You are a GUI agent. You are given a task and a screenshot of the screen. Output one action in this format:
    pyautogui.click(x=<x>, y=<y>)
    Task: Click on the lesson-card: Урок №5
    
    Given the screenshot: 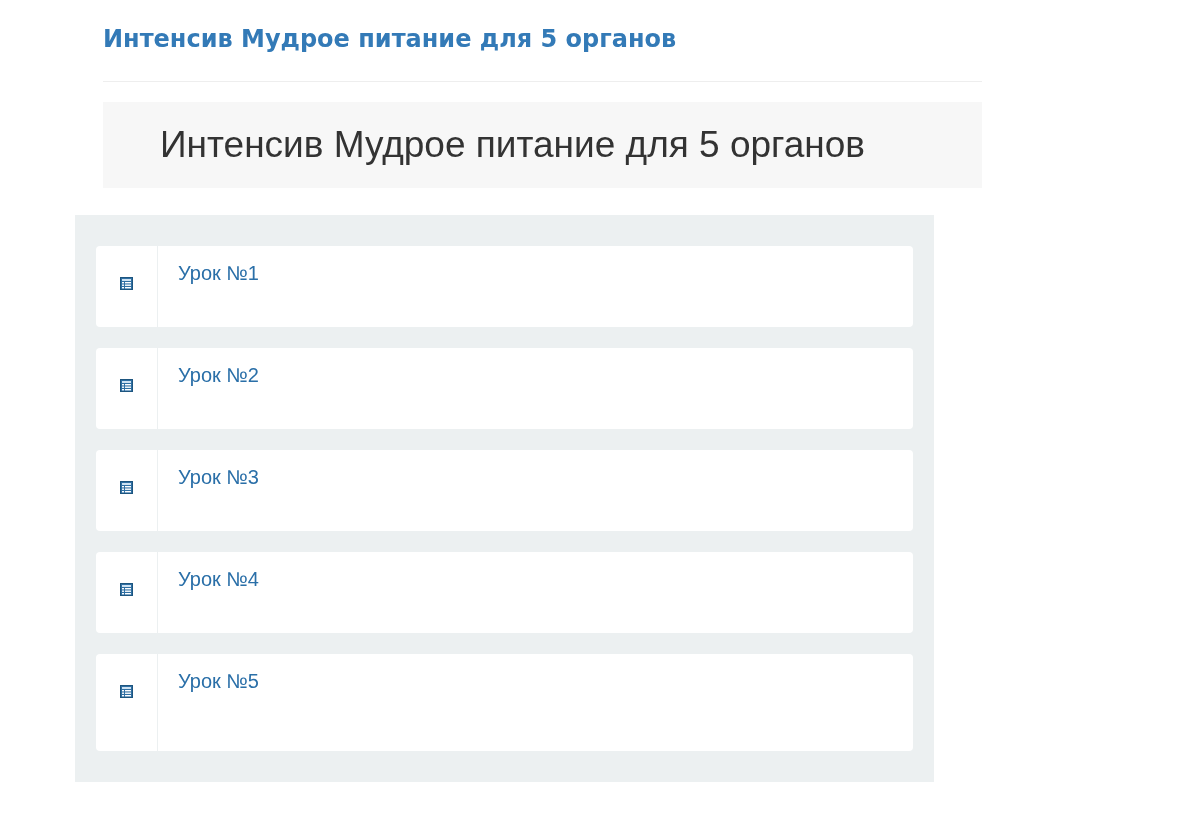 What is the action you would take?
    pyautogui.click(x=504, y=702)
    